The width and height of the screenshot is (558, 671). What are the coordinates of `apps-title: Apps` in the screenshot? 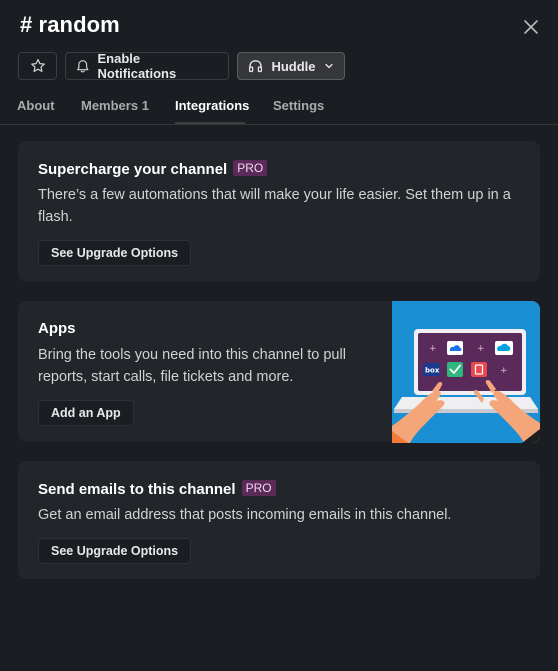 It's located at (57, 328).